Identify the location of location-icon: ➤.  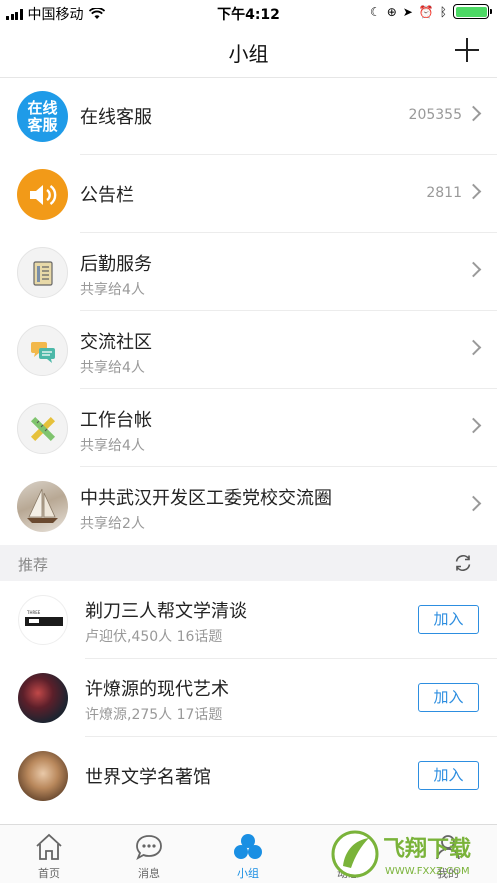
(407, 11).